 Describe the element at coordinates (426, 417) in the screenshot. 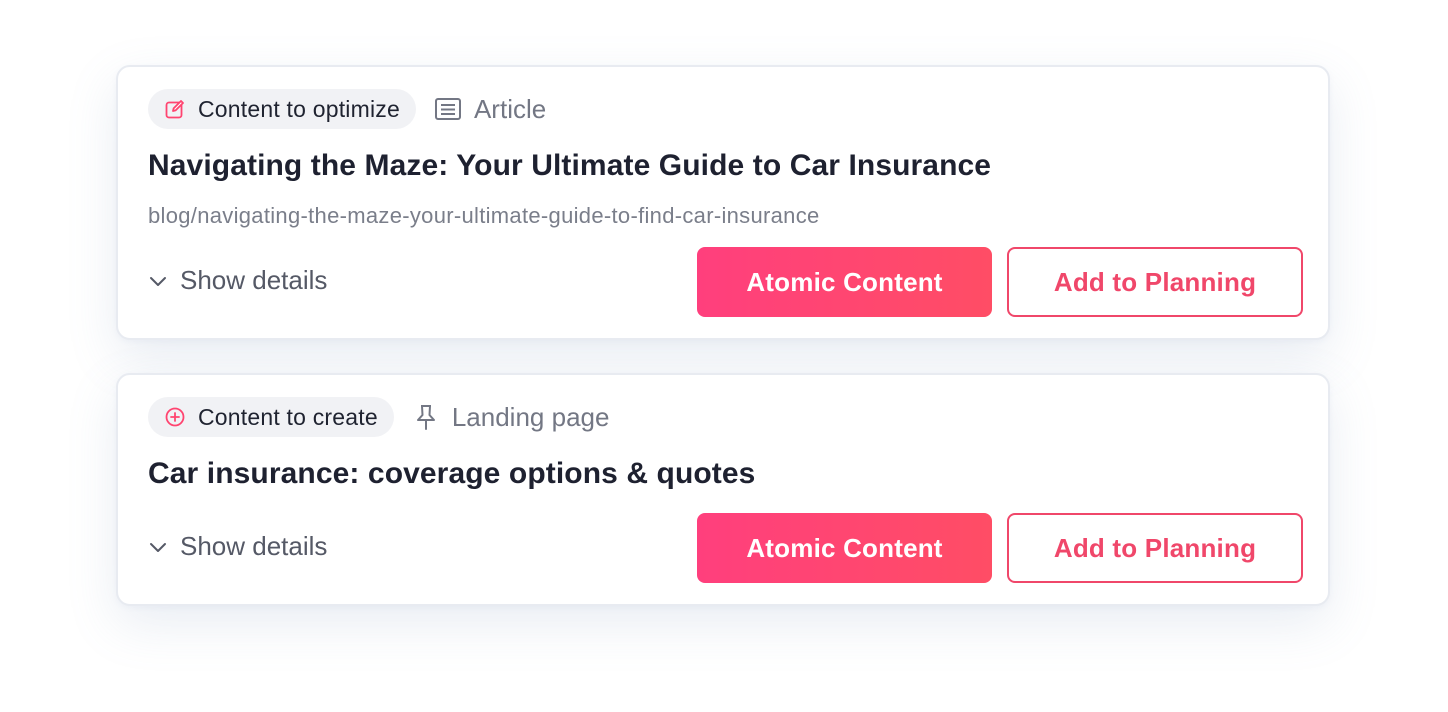

I see `pin-icon` at that location.